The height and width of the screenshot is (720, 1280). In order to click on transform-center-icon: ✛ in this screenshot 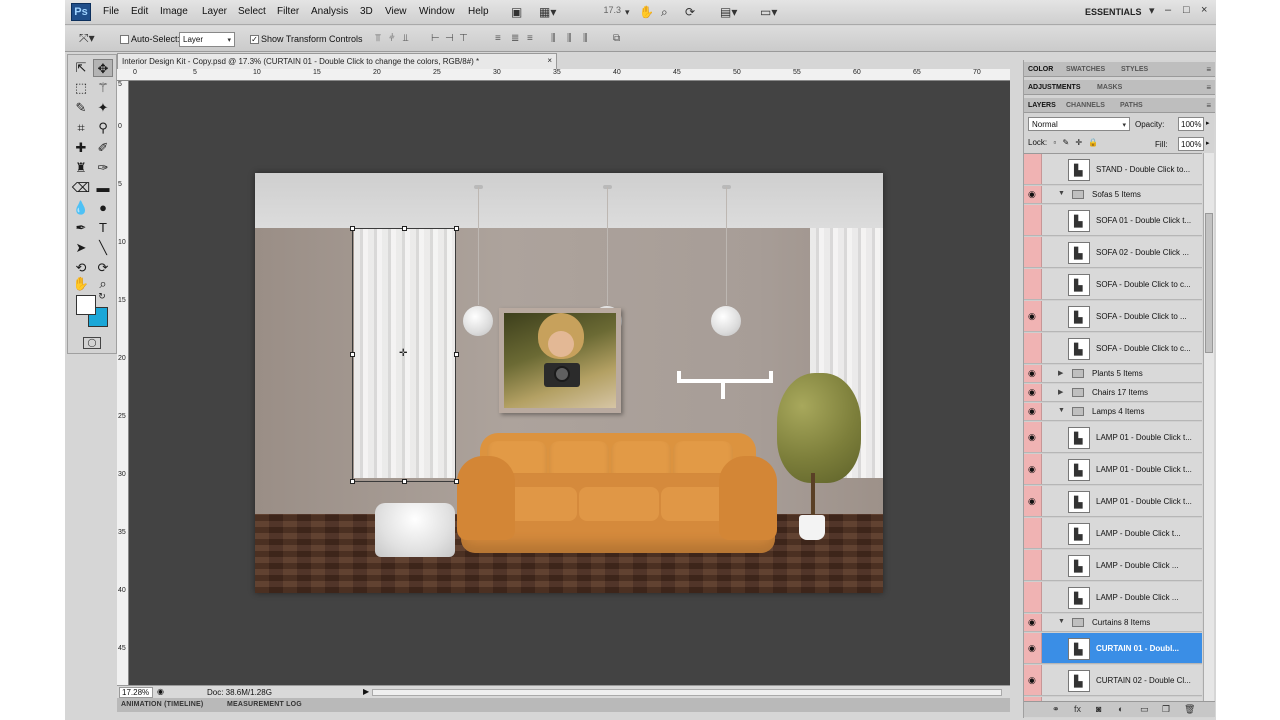, I will do `click(403, 353)`.